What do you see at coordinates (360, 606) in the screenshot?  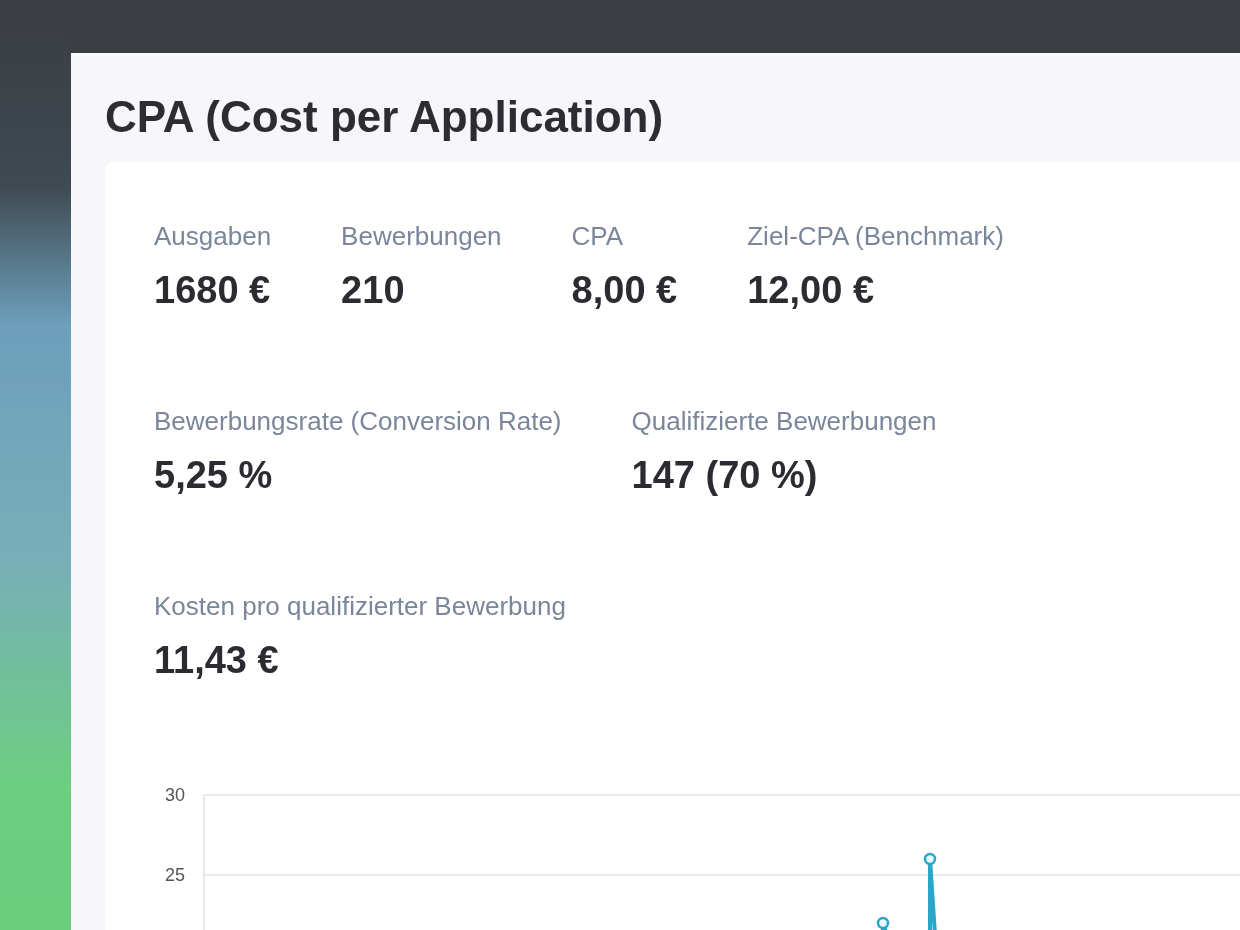 I see `stat-label: Kosten pro qualifizierter Bewerbung` at bounding box center [360, 606].